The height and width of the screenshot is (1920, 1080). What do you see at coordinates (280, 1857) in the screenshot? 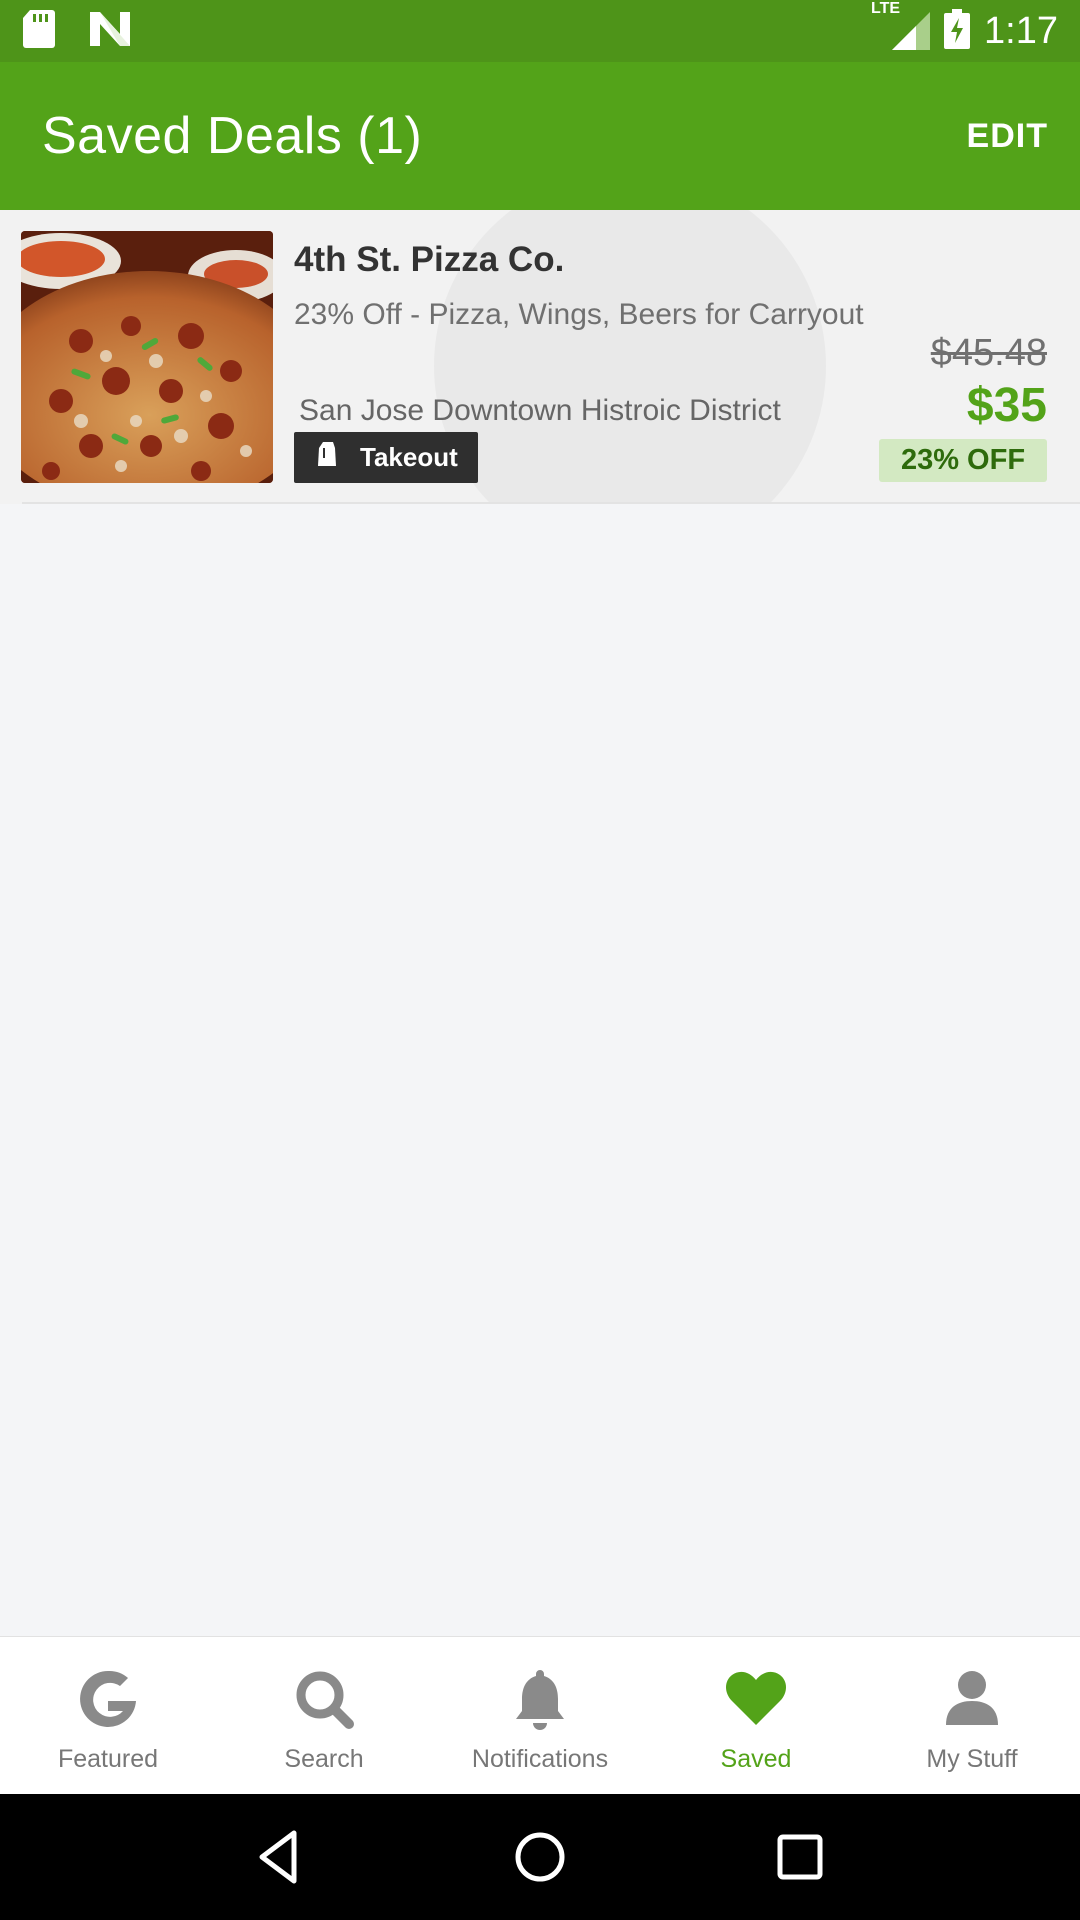
I see `back-icon` at bounding box center [280, 1857].